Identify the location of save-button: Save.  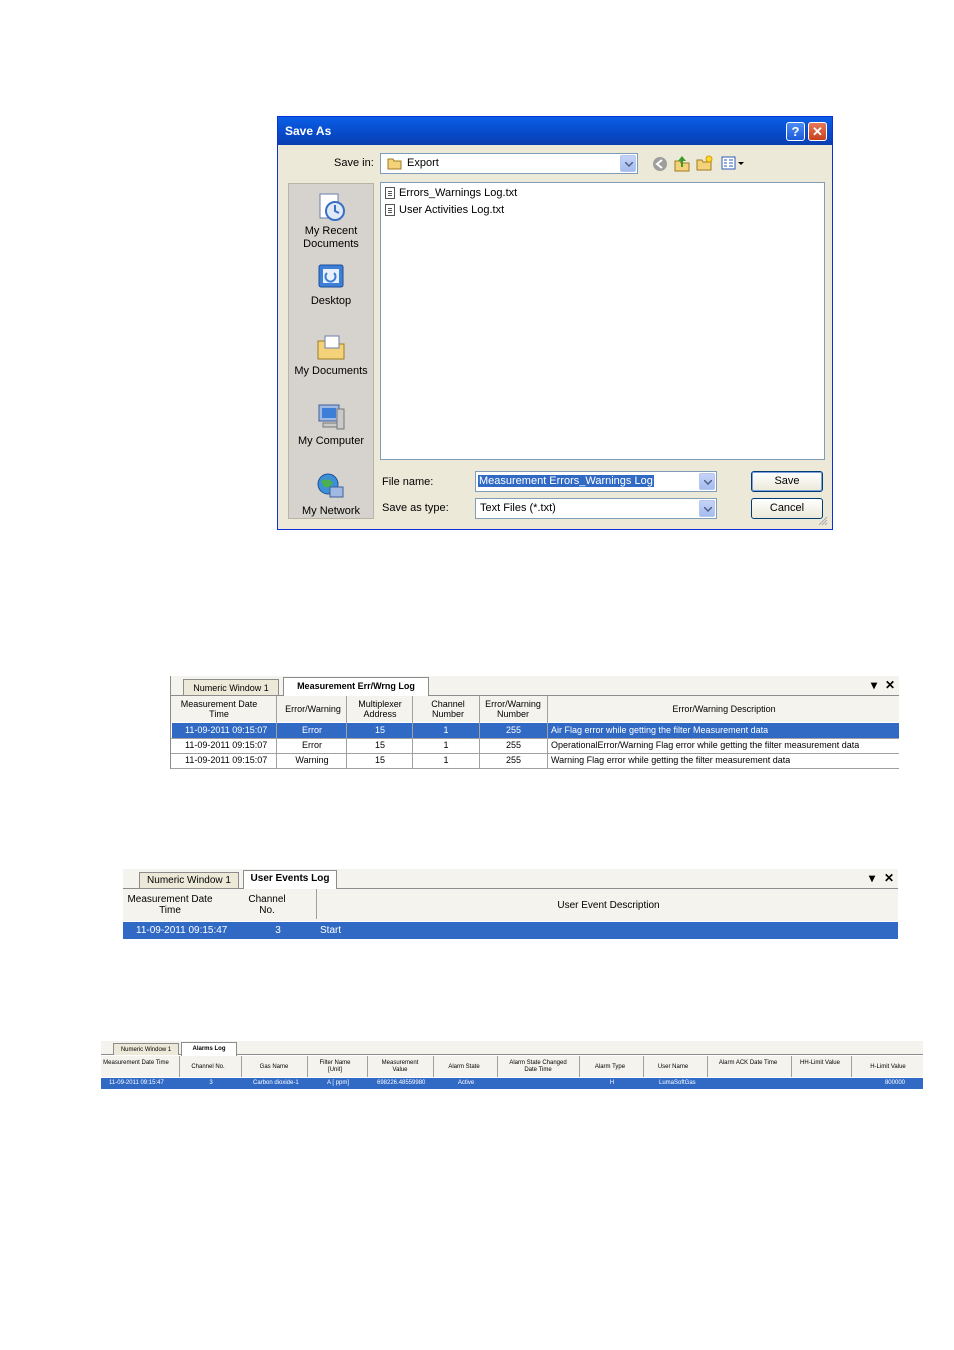
(787, 481).